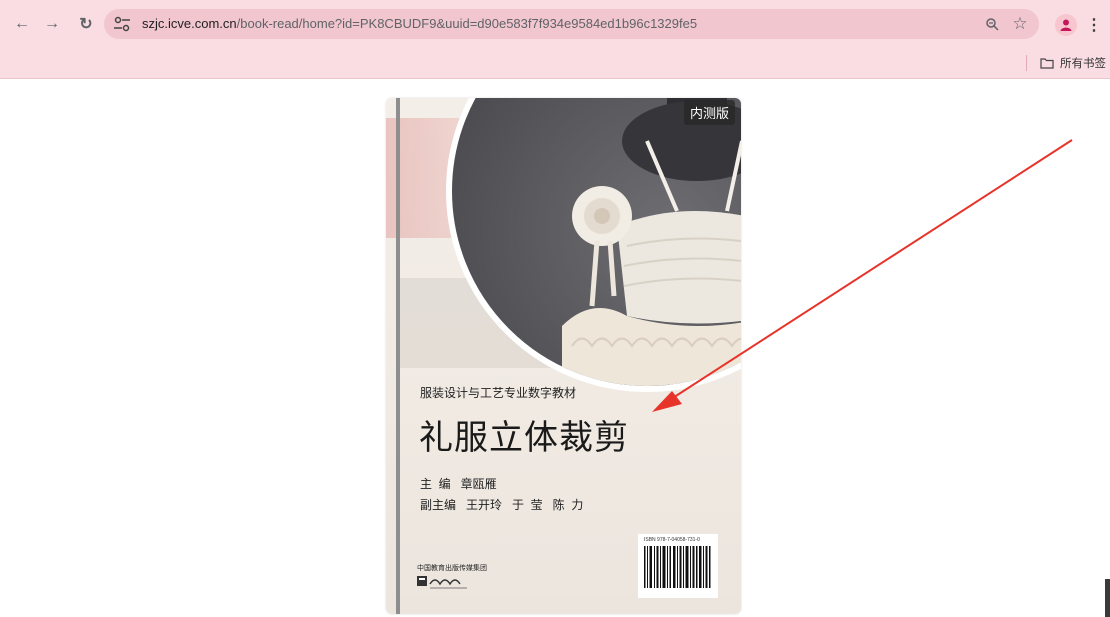 This screenshot has width=1110, height=617. What do you see at coordinates (458, 484) in the screenshot?
I see `cover-editor: 主 编 章瓯雁` at bounding box center [458, 484].